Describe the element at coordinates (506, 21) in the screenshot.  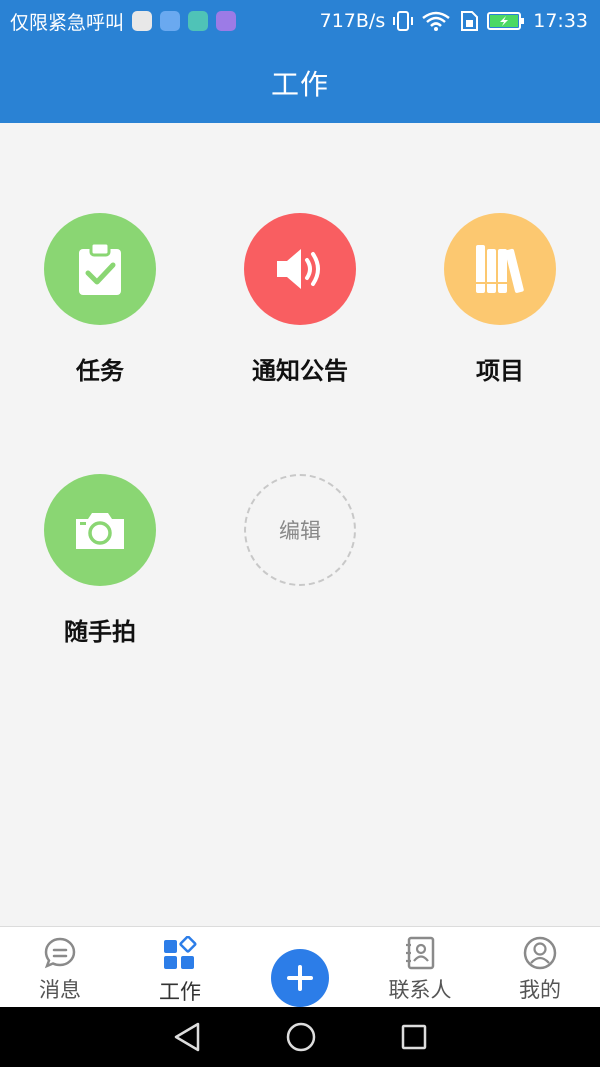
I see `battery-charging-icon` at that location.